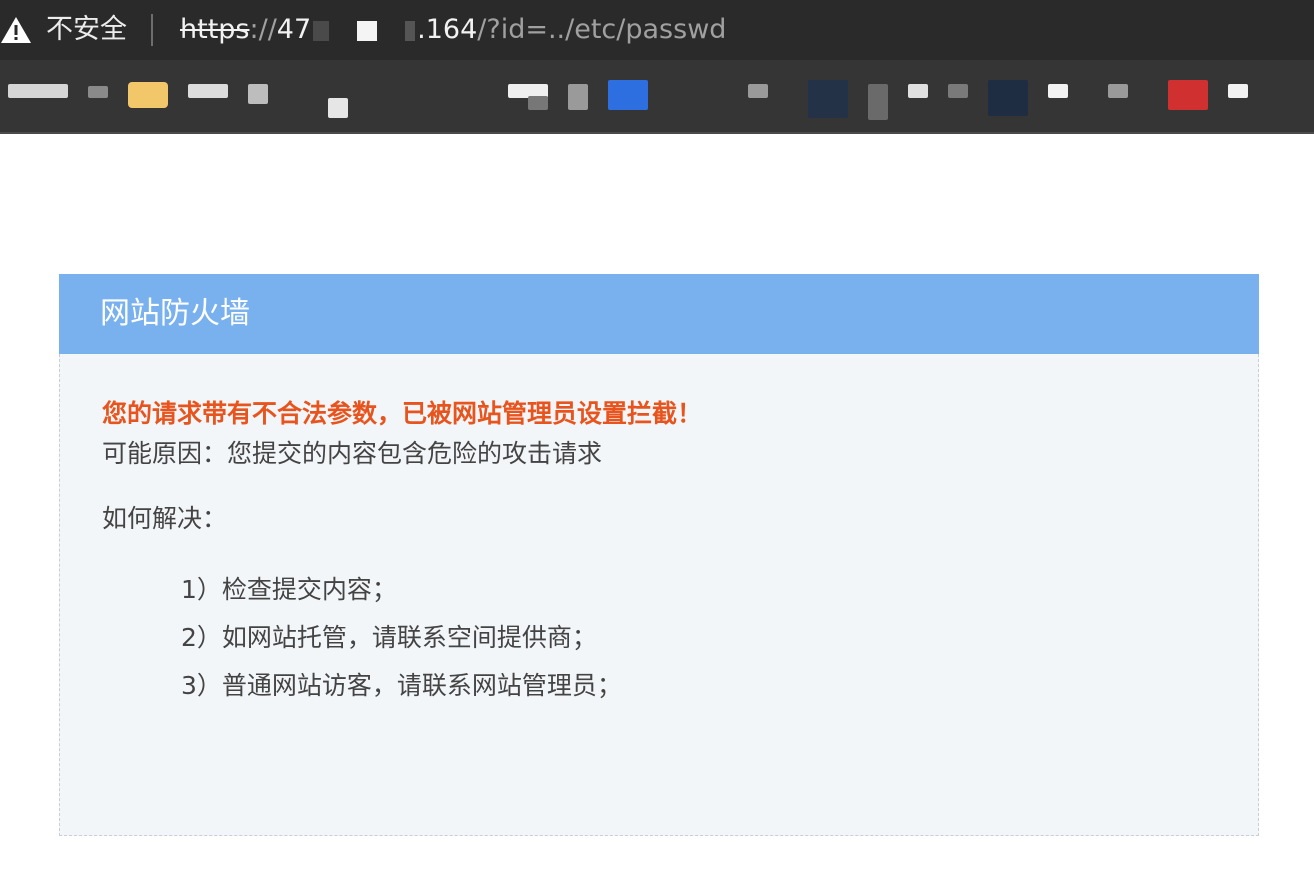  I want to click on url-host-start: 47, so click(294, 29).